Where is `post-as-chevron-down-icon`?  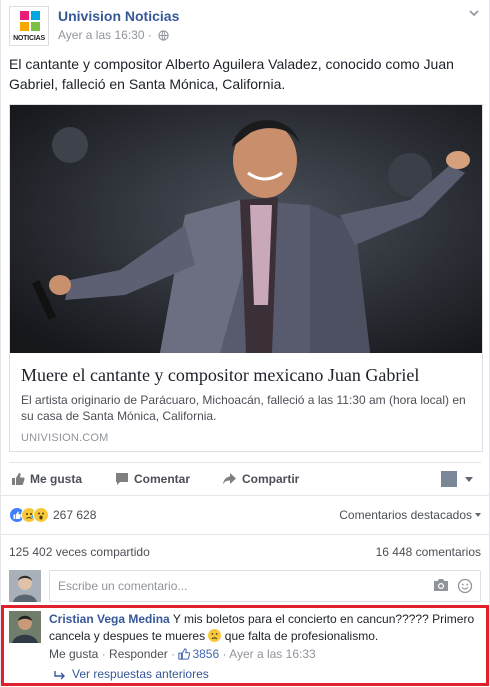 post-as-chevron-down-icon is located at coordinates (469, 479).